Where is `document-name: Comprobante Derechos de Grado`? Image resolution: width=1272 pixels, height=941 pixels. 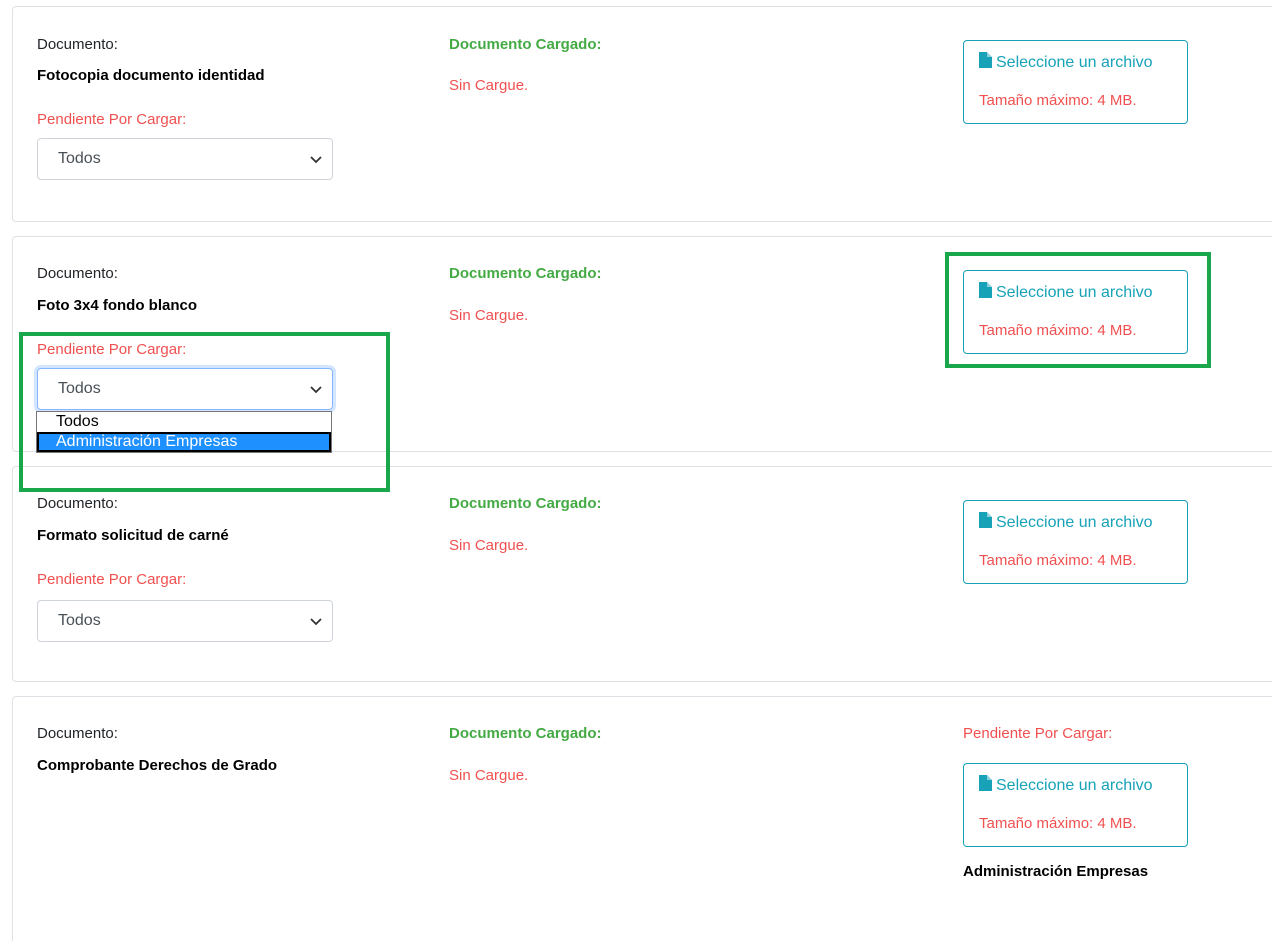
document-name: Comprobante Derechos de Grado is located at coordinates (157, 765).